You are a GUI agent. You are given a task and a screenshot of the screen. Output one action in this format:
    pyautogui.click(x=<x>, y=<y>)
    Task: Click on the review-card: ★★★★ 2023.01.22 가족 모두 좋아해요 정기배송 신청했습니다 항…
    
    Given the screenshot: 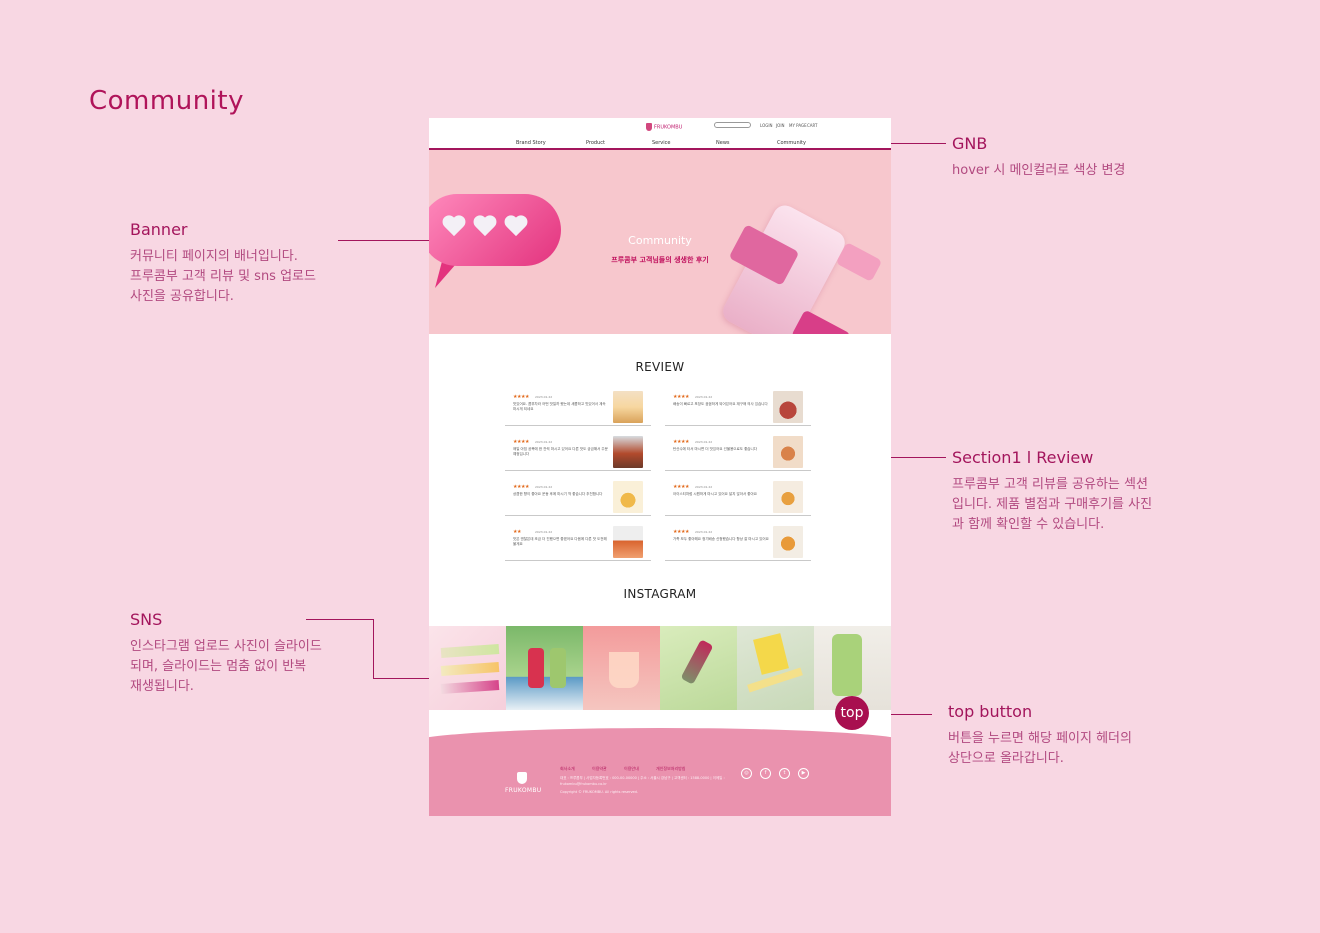 What is the action you would take?
    pyautogui.click(x=738, y=543)
    